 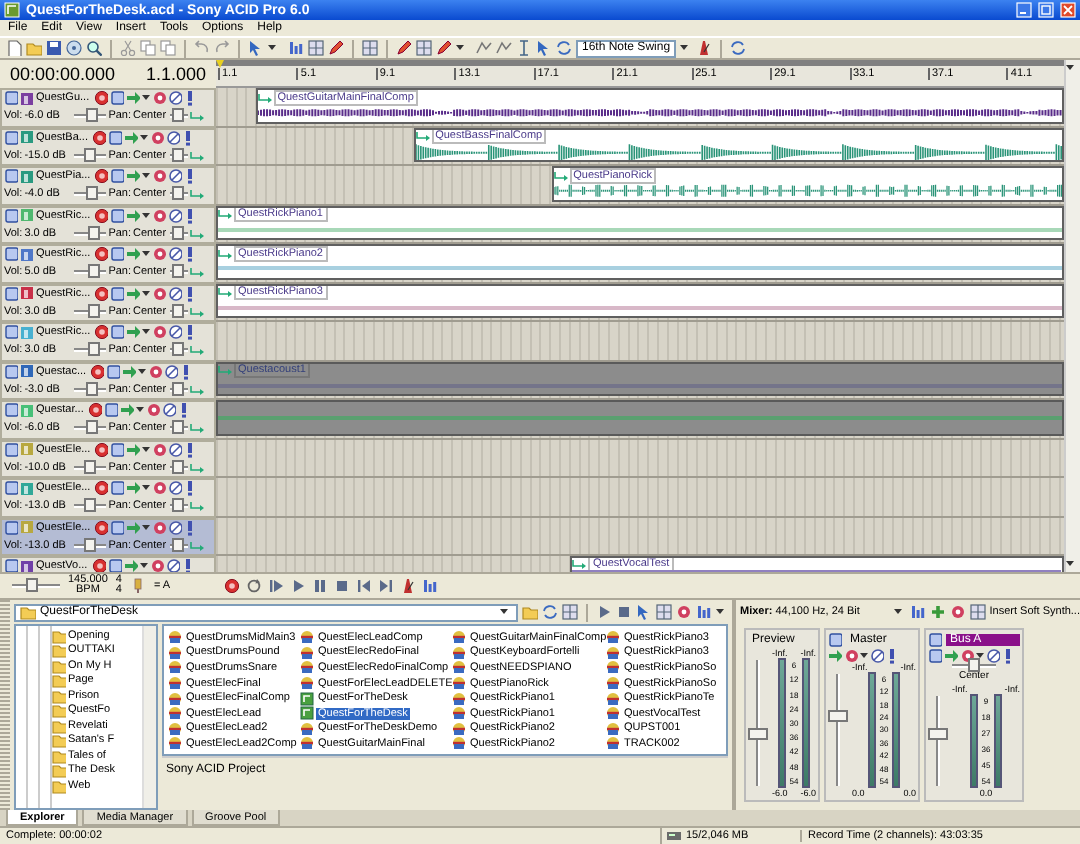 I want to click on play-from-start-icon, so click(x=276, y=586).